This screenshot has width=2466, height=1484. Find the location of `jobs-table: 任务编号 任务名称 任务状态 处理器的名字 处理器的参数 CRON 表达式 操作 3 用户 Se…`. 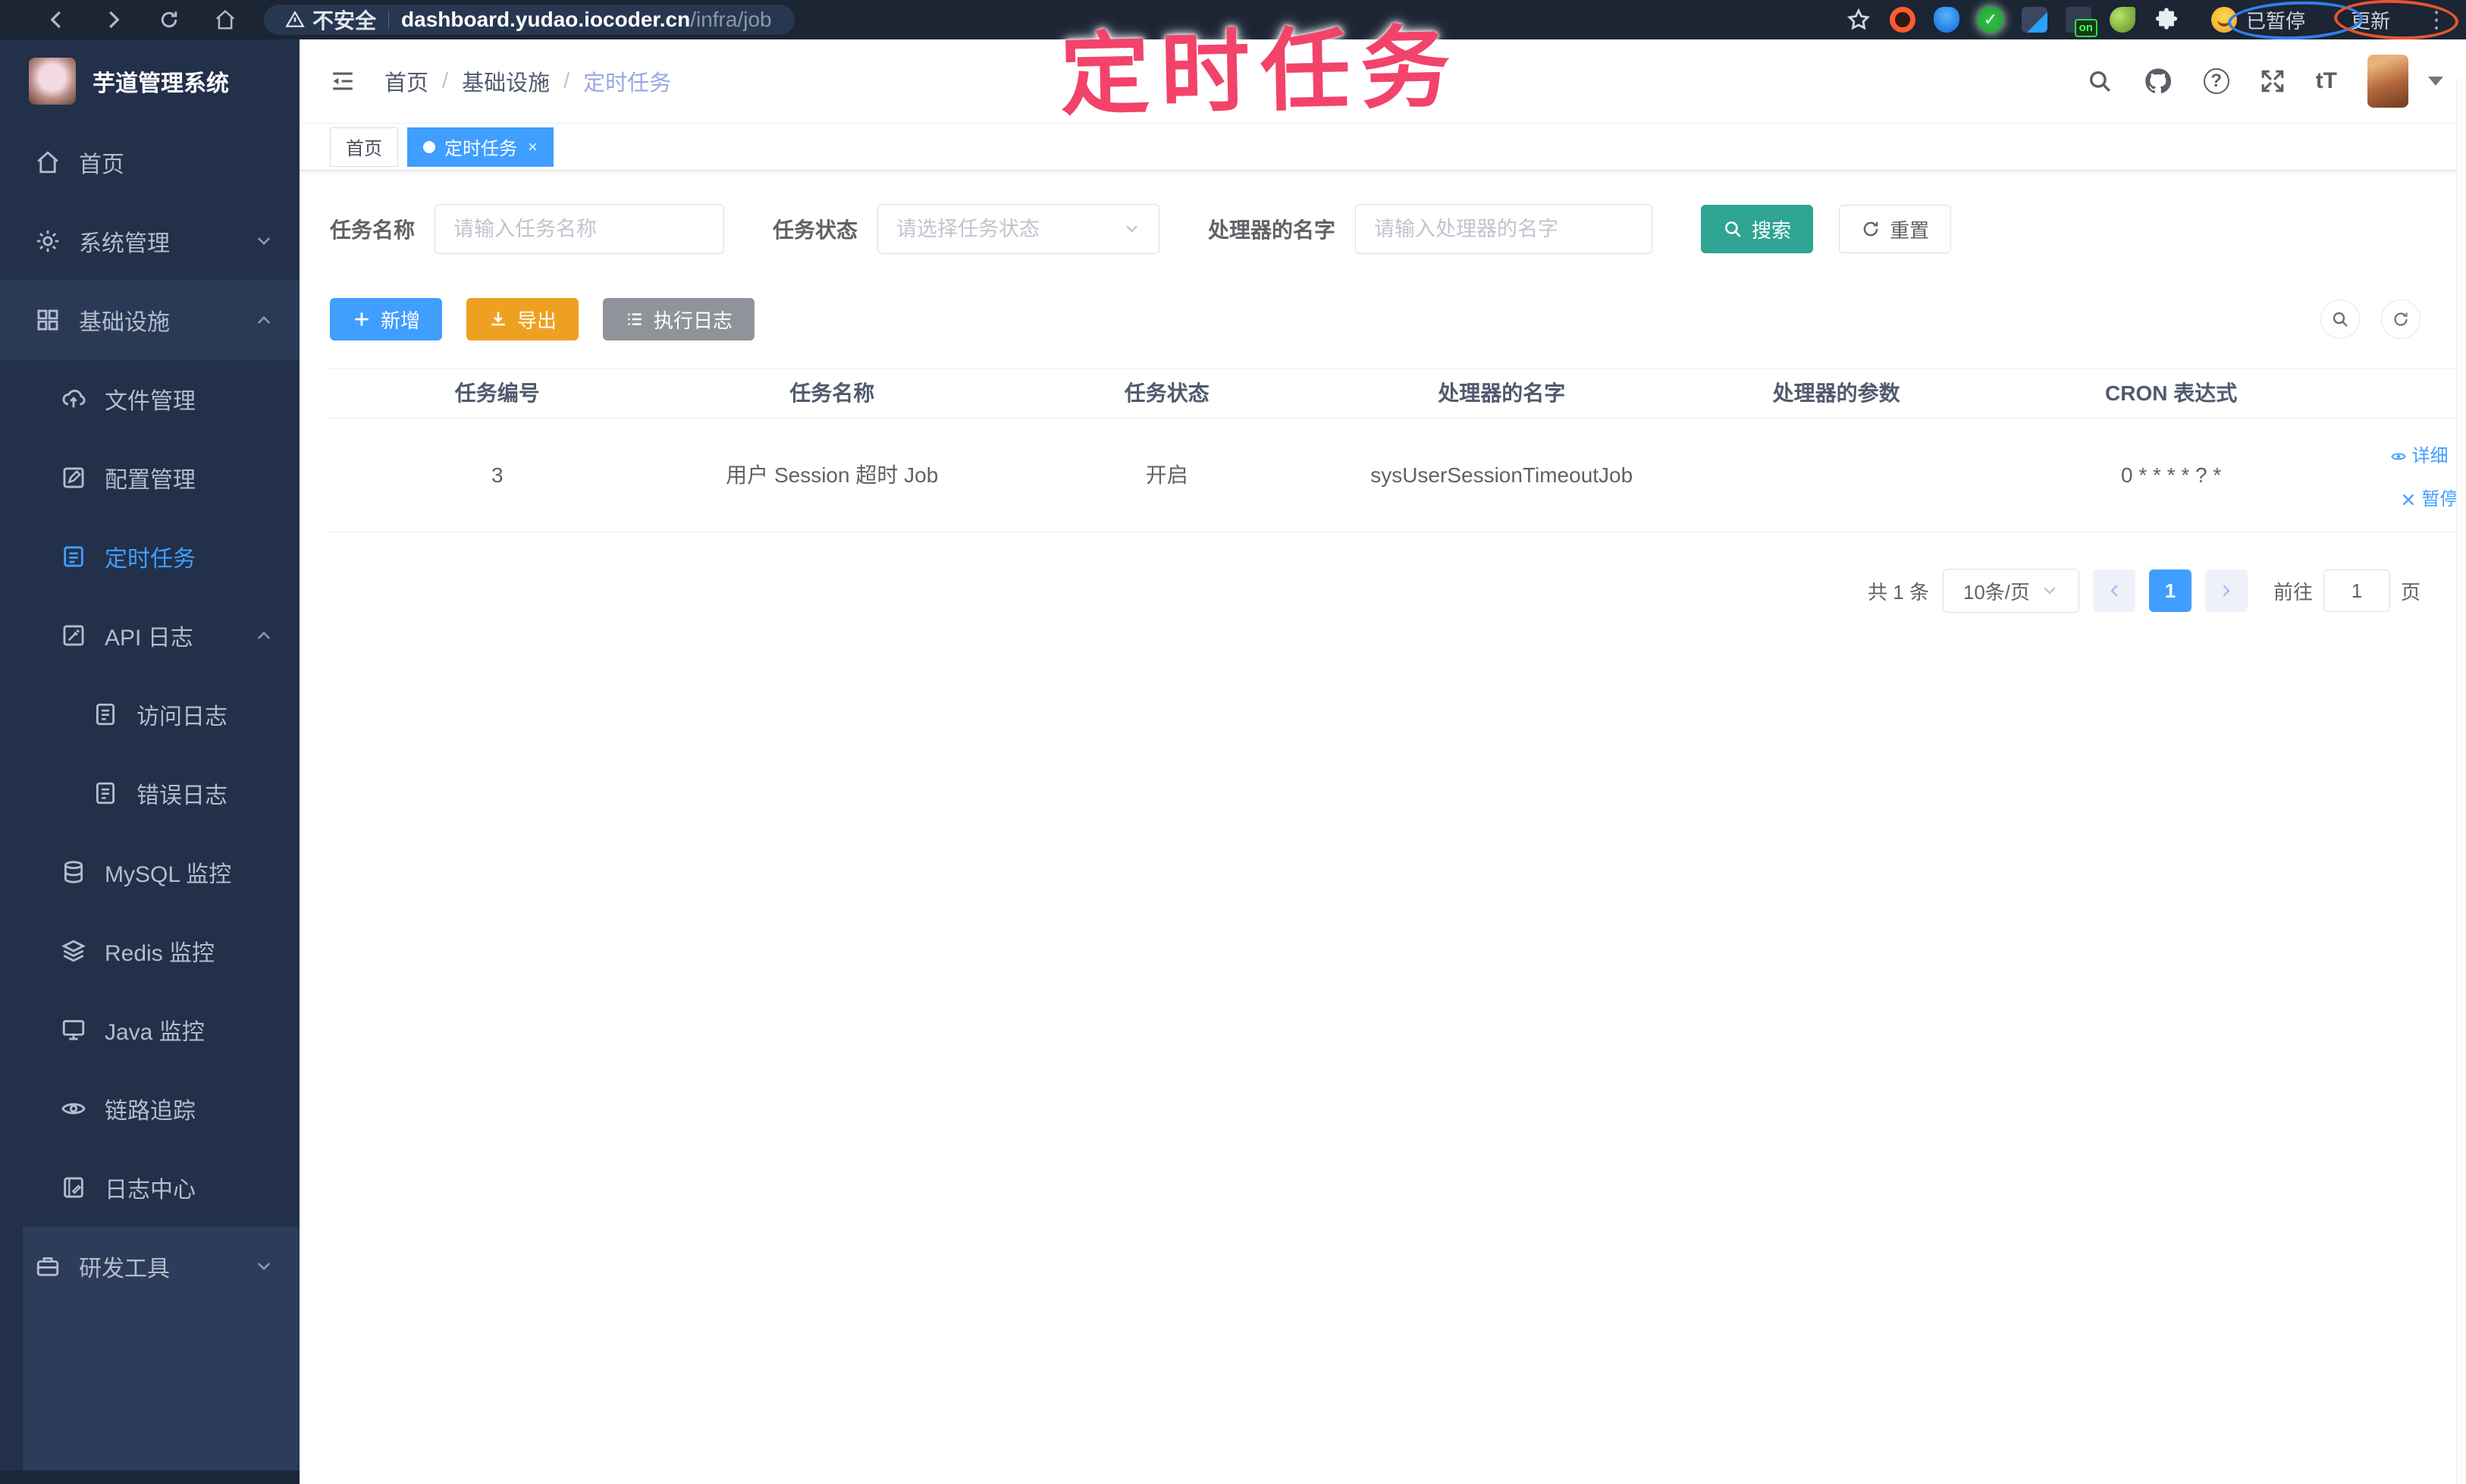

jobs-table: 任务编号 任务名称 任务状态 处理器的名字 处理器的参数 CRON 表达式 操作 3 用户 Se… is located at coordinates (1398, 450).